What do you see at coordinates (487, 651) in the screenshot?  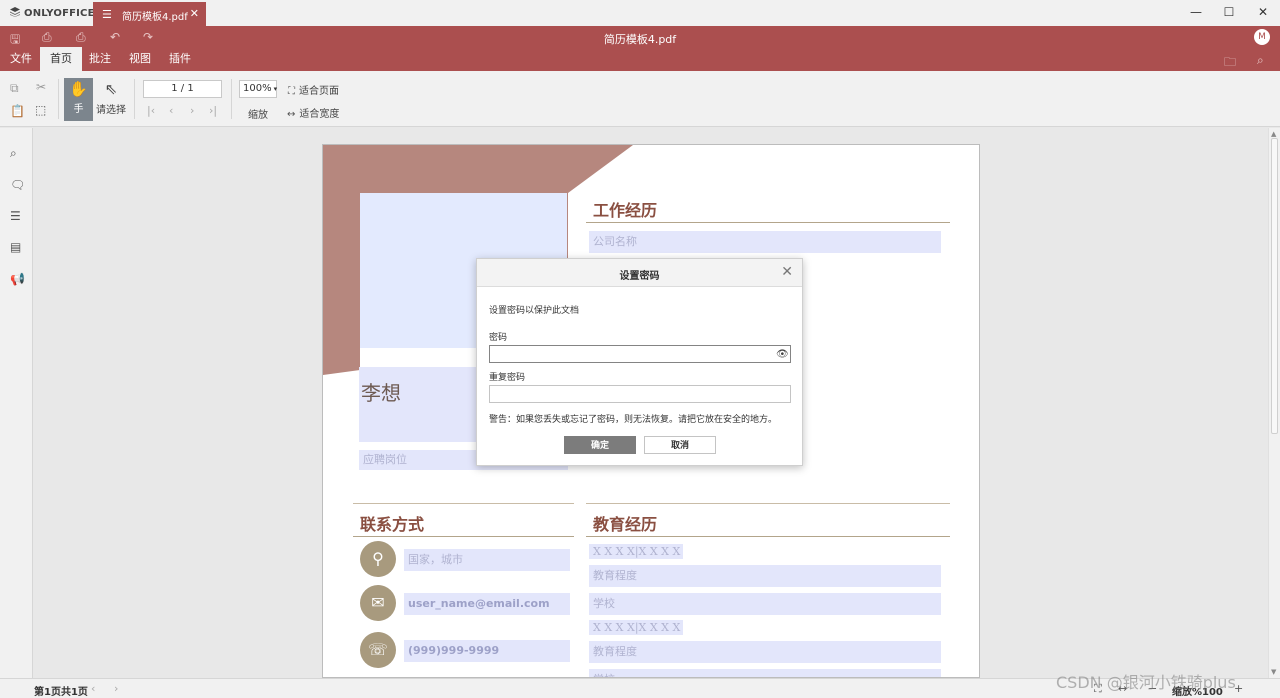 I see `phone-field: (999)999-9999` at bounding box center [487, 651].